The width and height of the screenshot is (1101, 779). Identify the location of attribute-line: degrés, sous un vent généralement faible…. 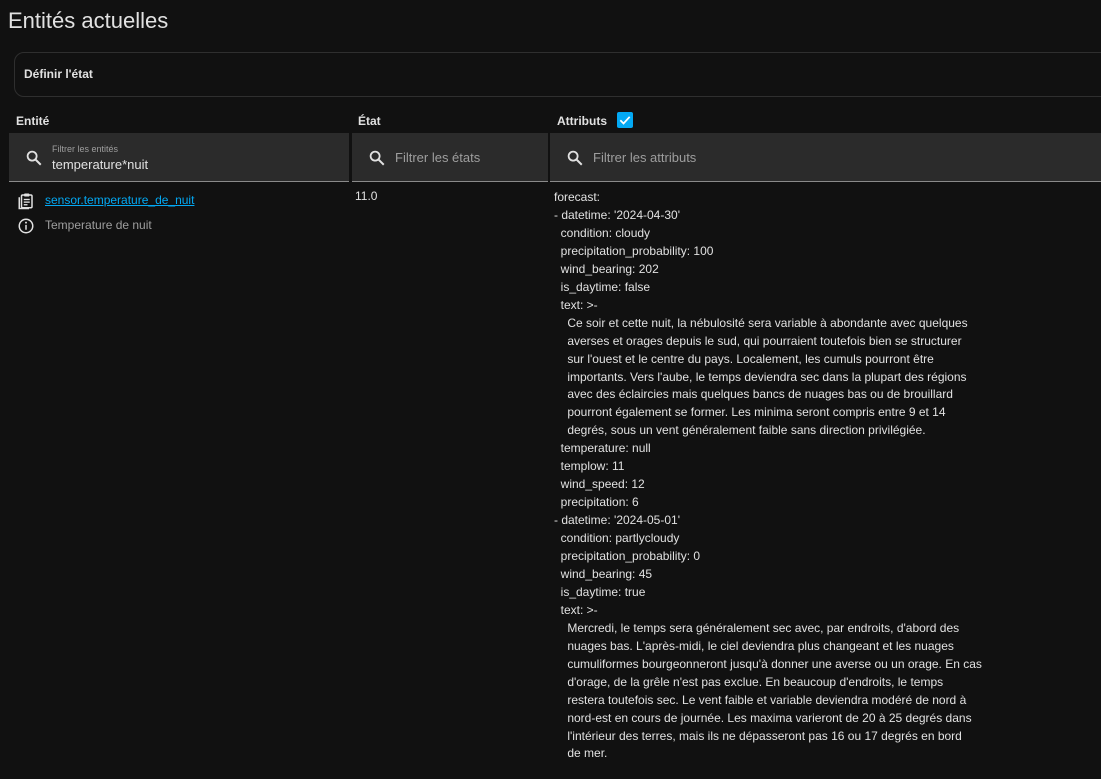
(740, 430).